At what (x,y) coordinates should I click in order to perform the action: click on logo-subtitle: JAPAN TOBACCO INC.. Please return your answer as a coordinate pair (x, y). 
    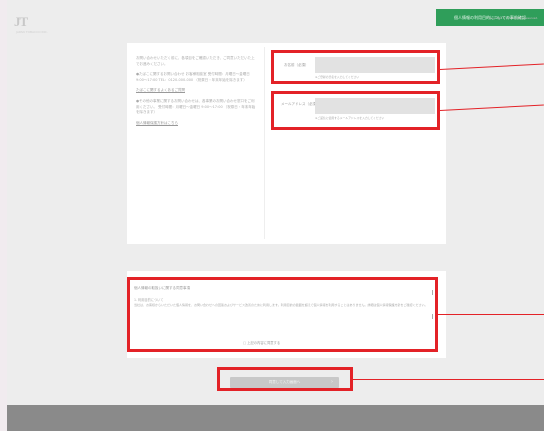
    Looking at the image, I should click on (32, 32).